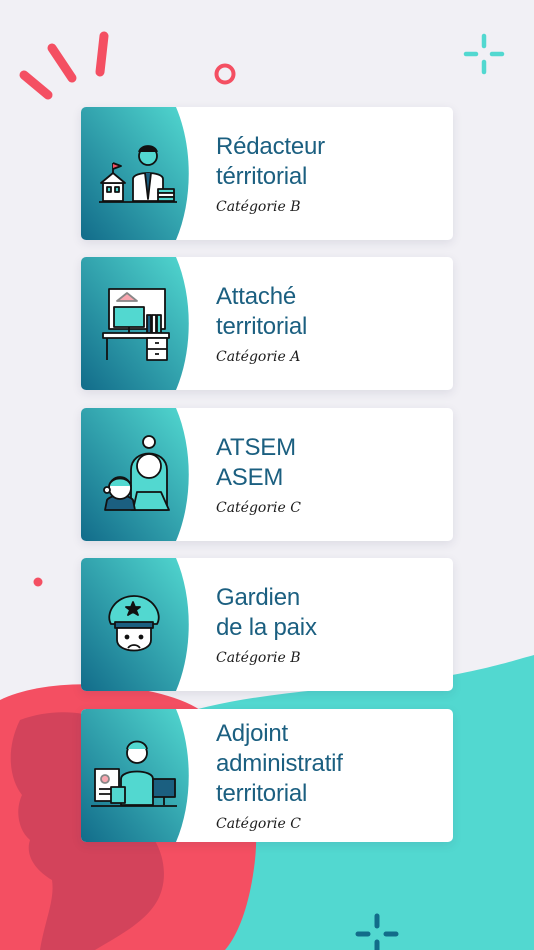 The width and height of the screenshot is (534, 950). What do you see at coordinates (134, 773) in the screenshot?
I see `administrative-clerk-icon` at bounding box center [134, 773].